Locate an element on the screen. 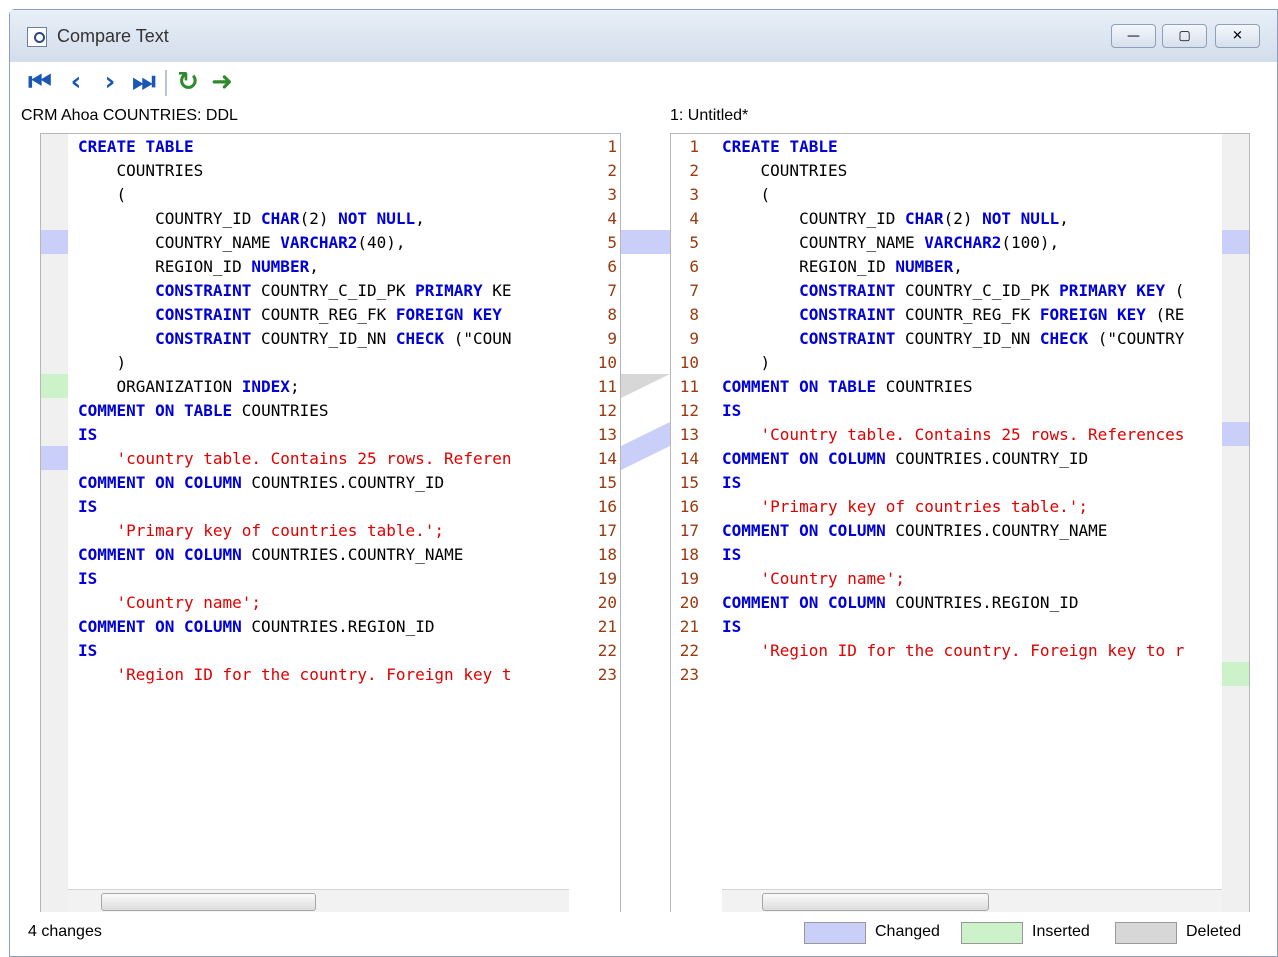 This screenshot has height=957, width=1278. deleted-swatch is located at coordinates (1146, 933).